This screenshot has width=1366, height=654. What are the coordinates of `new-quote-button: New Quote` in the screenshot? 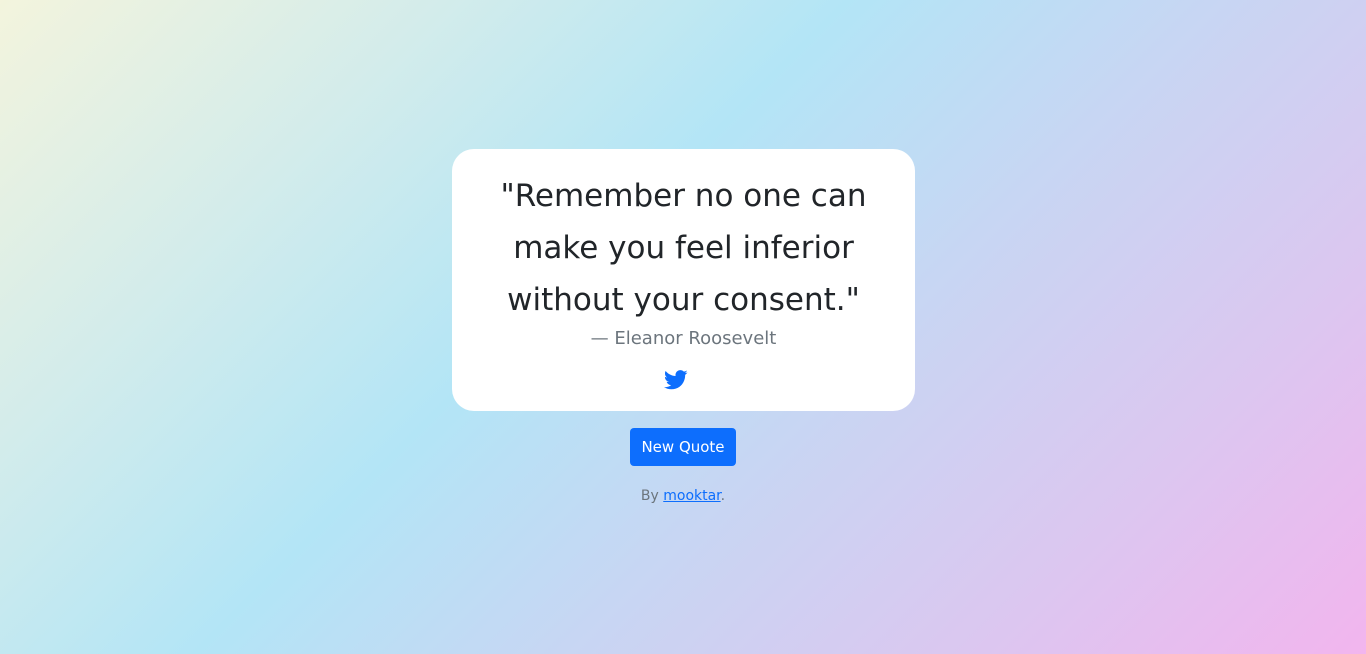 It's located at (683, 447).